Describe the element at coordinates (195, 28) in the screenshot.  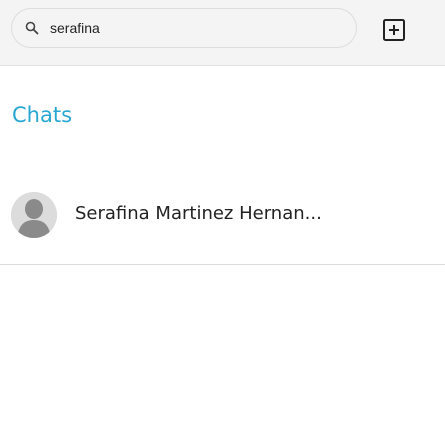
I see `search-input` at that location.